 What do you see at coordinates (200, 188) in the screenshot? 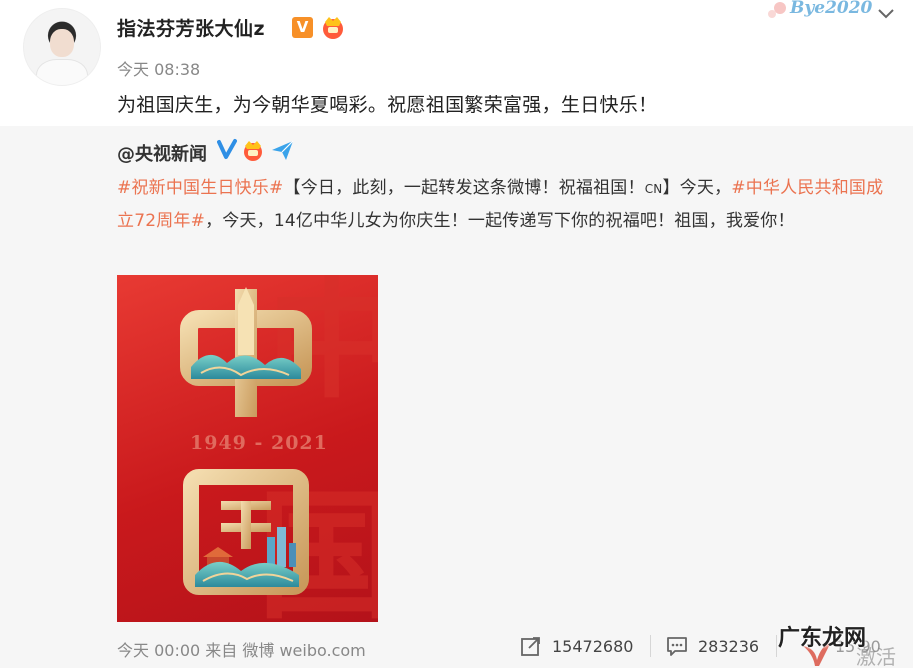
I see `hashtag-link: #祝新中国生日快乐#` at bounding box center [200, 188].